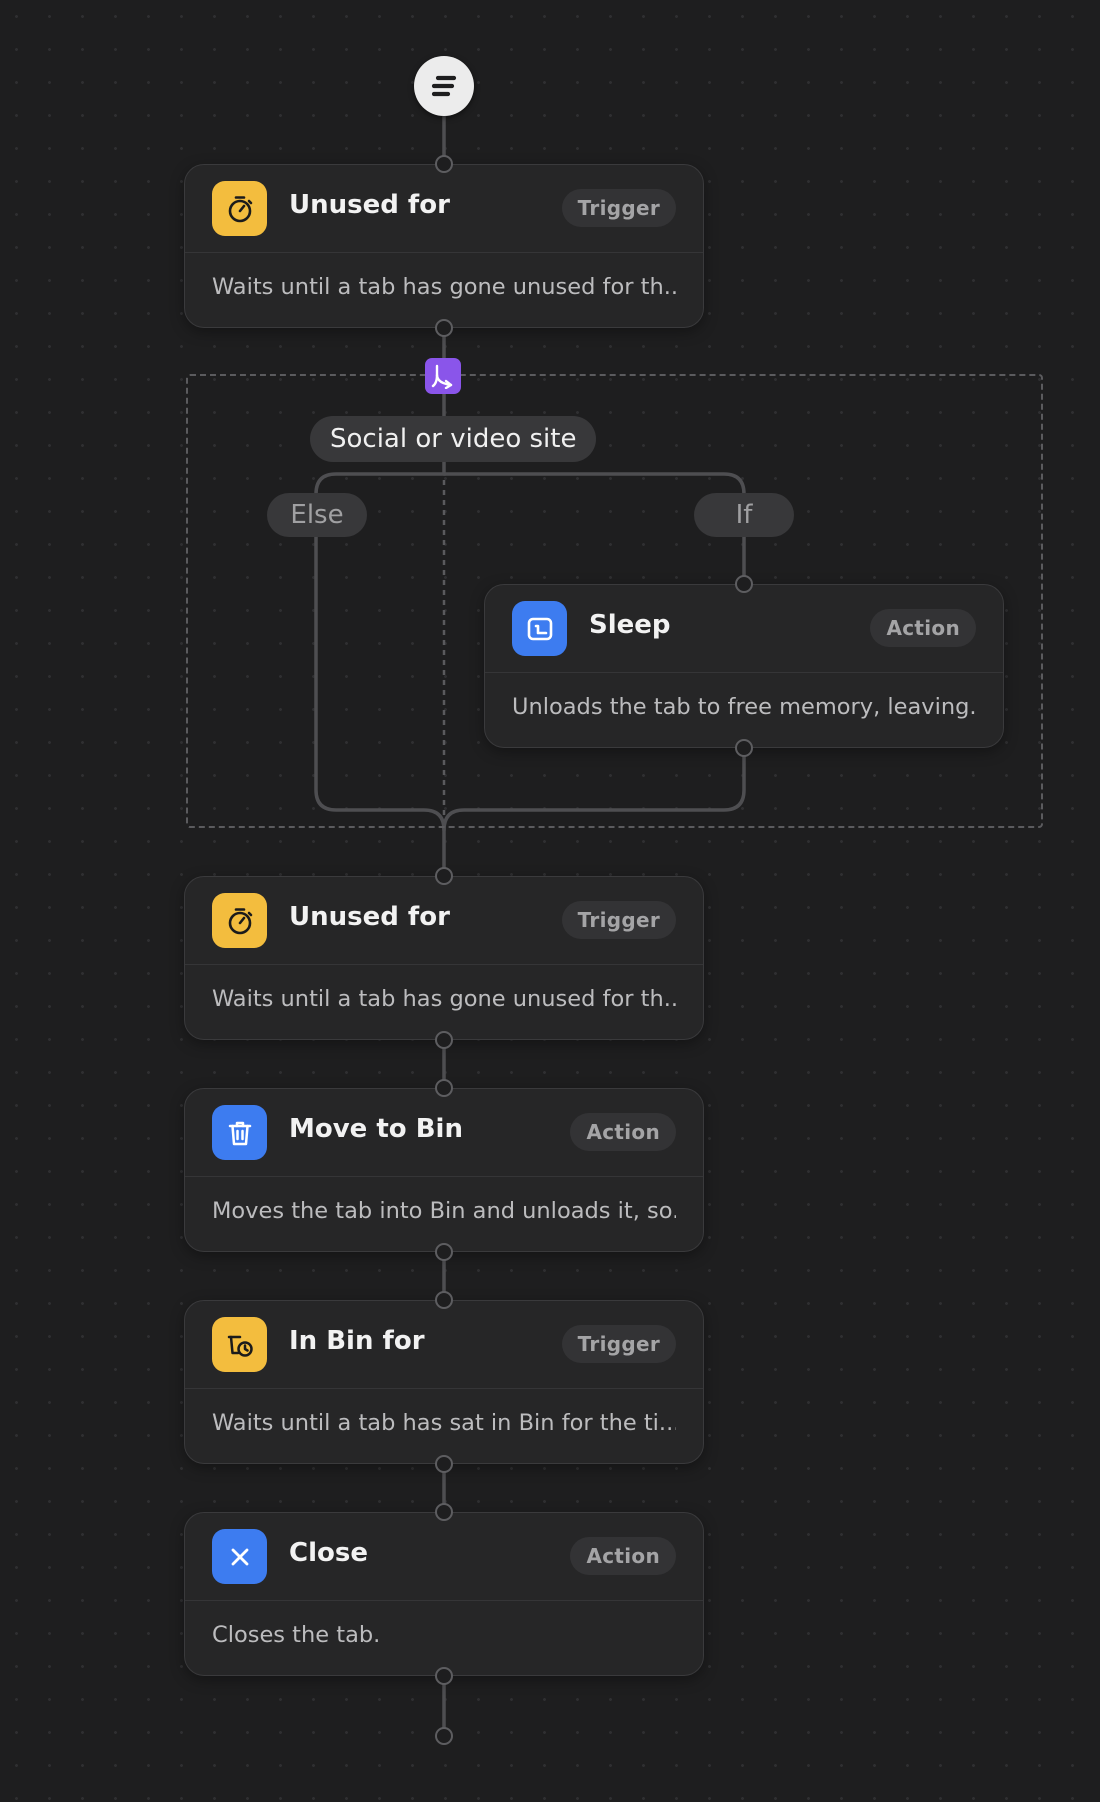  Describe the element at coordinates (239, 1344) in the screenshot. I see `bin-clock-icon` at that location.